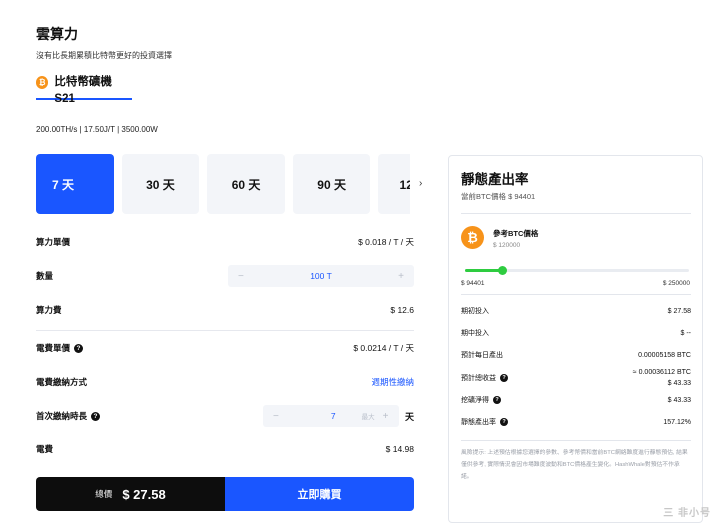 This screenshot has height=525, width=719. I want to click on electricity-price-value: $ 0.0214 / T / 天, so click(383, 348).